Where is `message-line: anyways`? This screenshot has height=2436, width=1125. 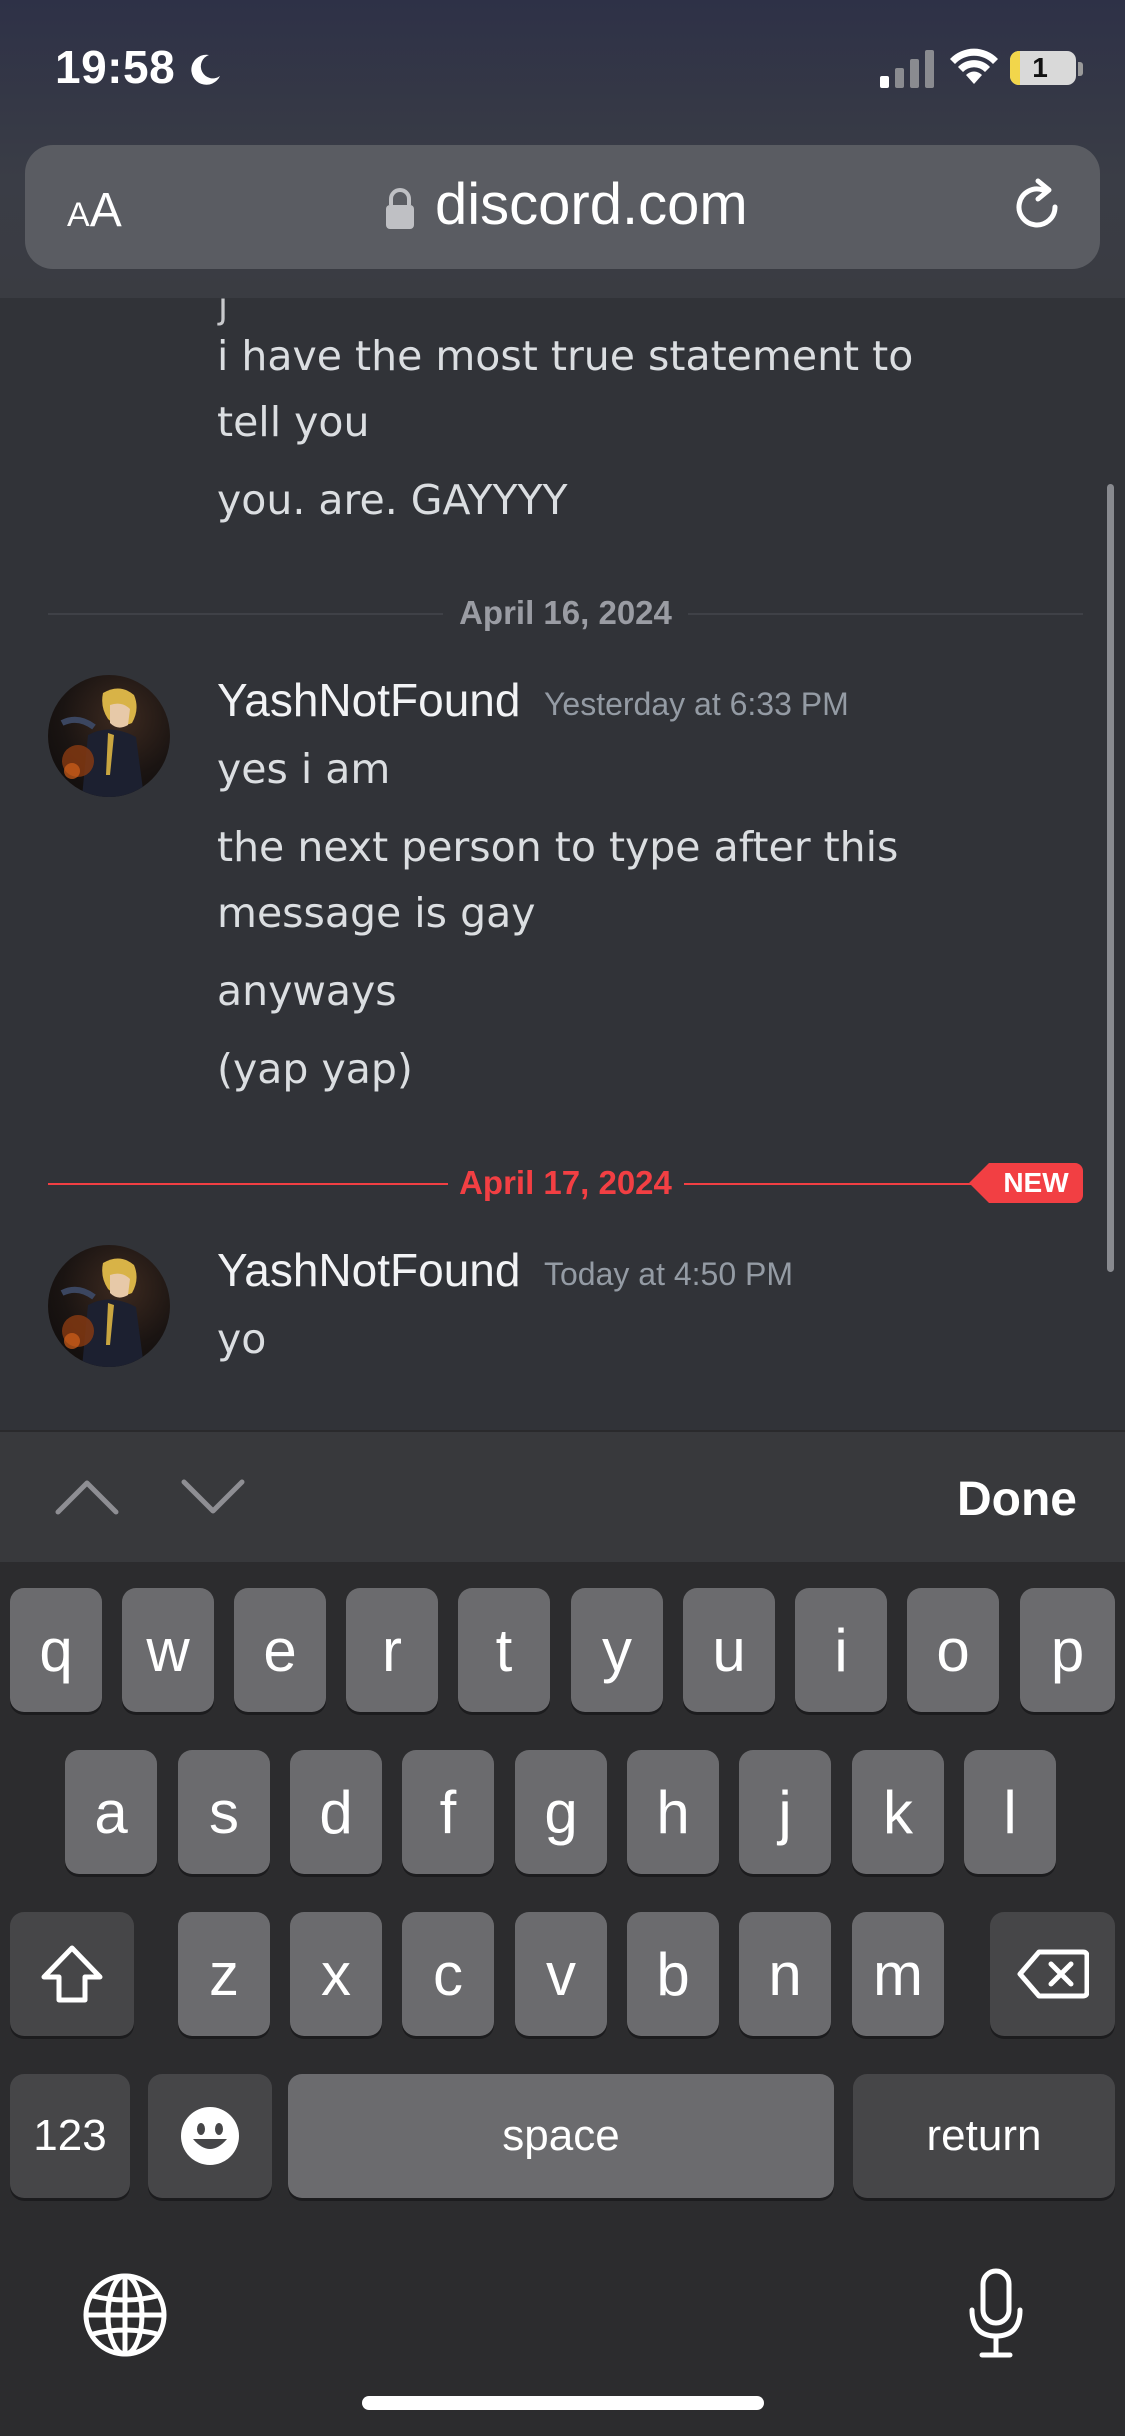
message-line: anyways is located at coordinates (307, 991).